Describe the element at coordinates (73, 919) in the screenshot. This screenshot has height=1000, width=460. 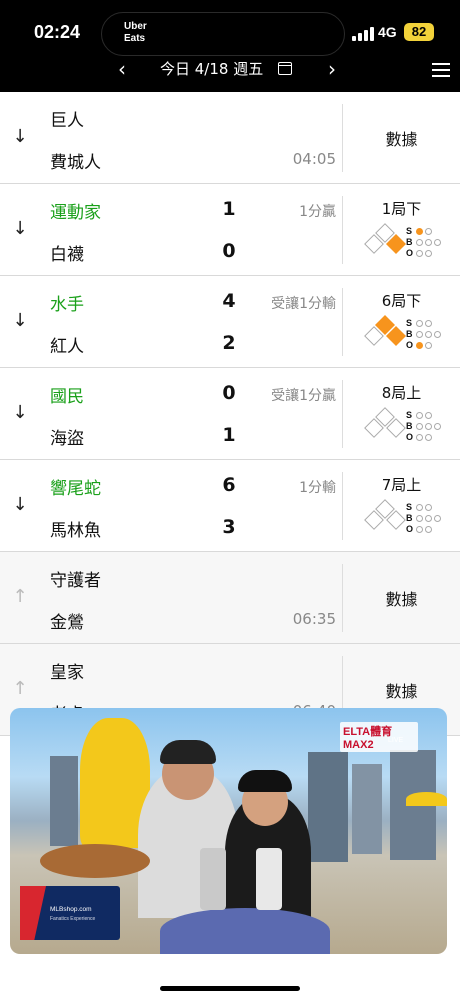
I see `sponsor-subtext: Fanatics Experience` at that location.